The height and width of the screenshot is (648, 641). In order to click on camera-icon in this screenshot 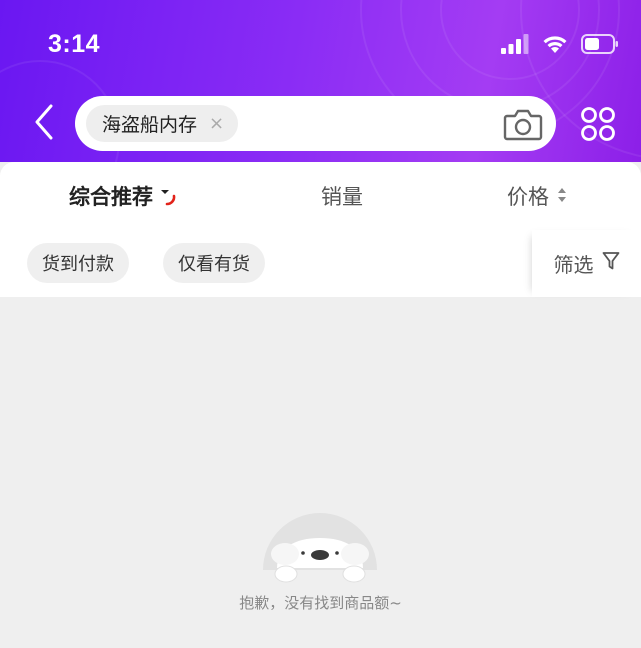, I will do `click(523, 127)`.